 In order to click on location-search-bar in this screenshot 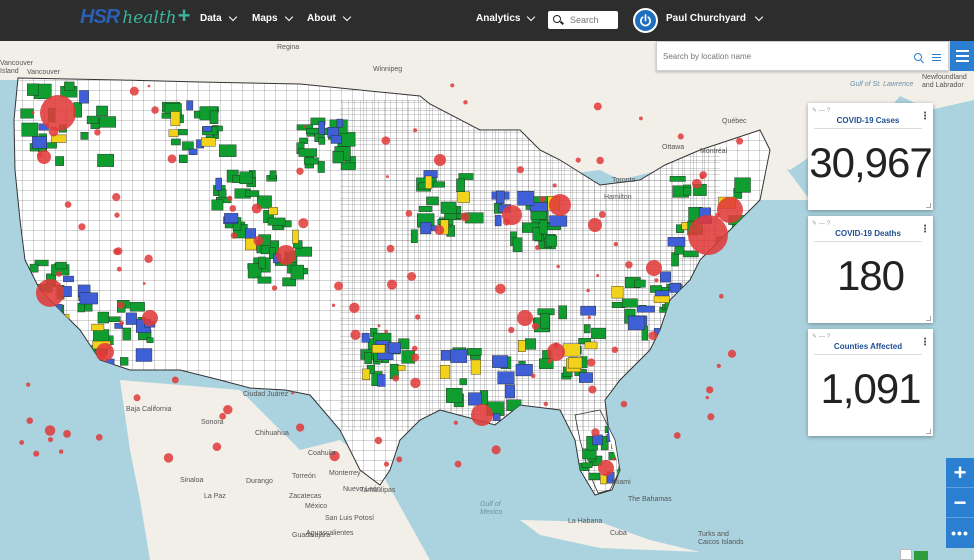, I will do `click(802, 56)`.